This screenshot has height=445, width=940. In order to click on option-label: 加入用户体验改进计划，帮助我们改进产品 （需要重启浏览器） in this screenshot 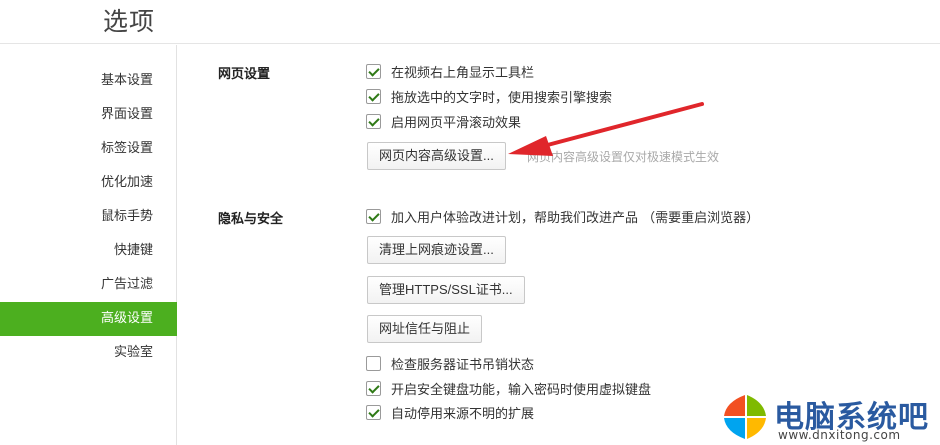, I will do `click(575, 218)`.